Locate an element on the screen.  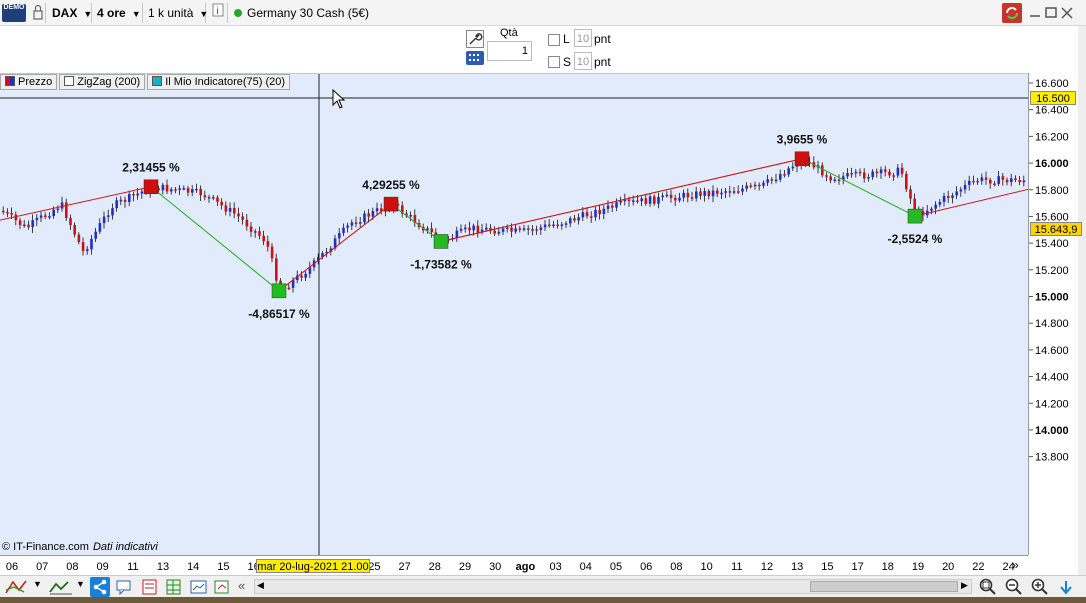
limit-input: 10 is located at coordinates (583, 38).